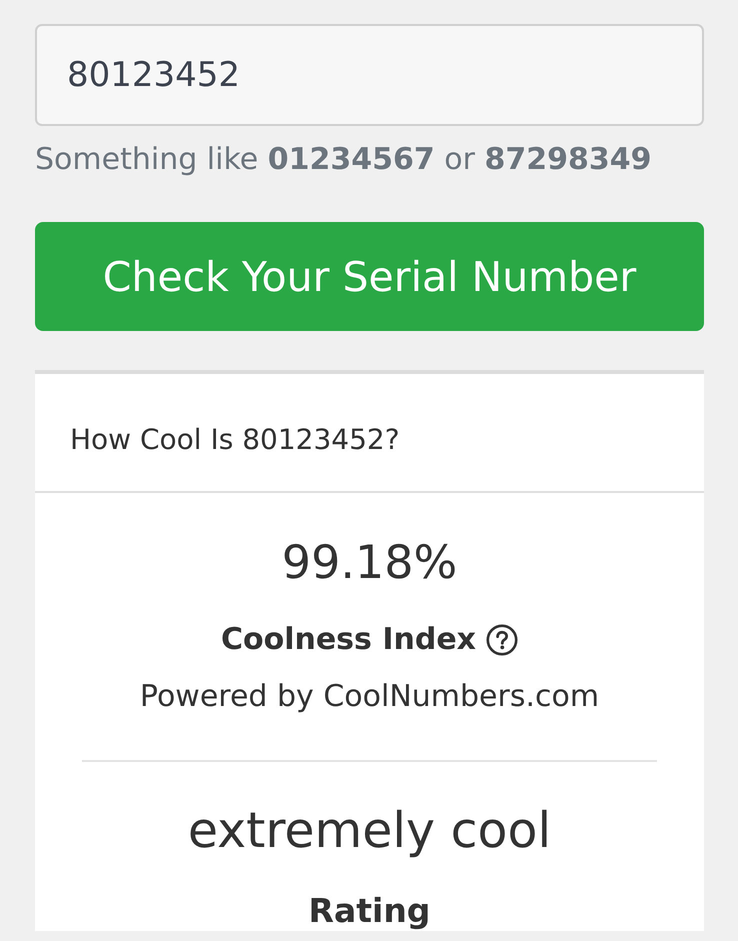  I want to click on hint-text: Something like 01234567 or 87298349, so click(344, 160).